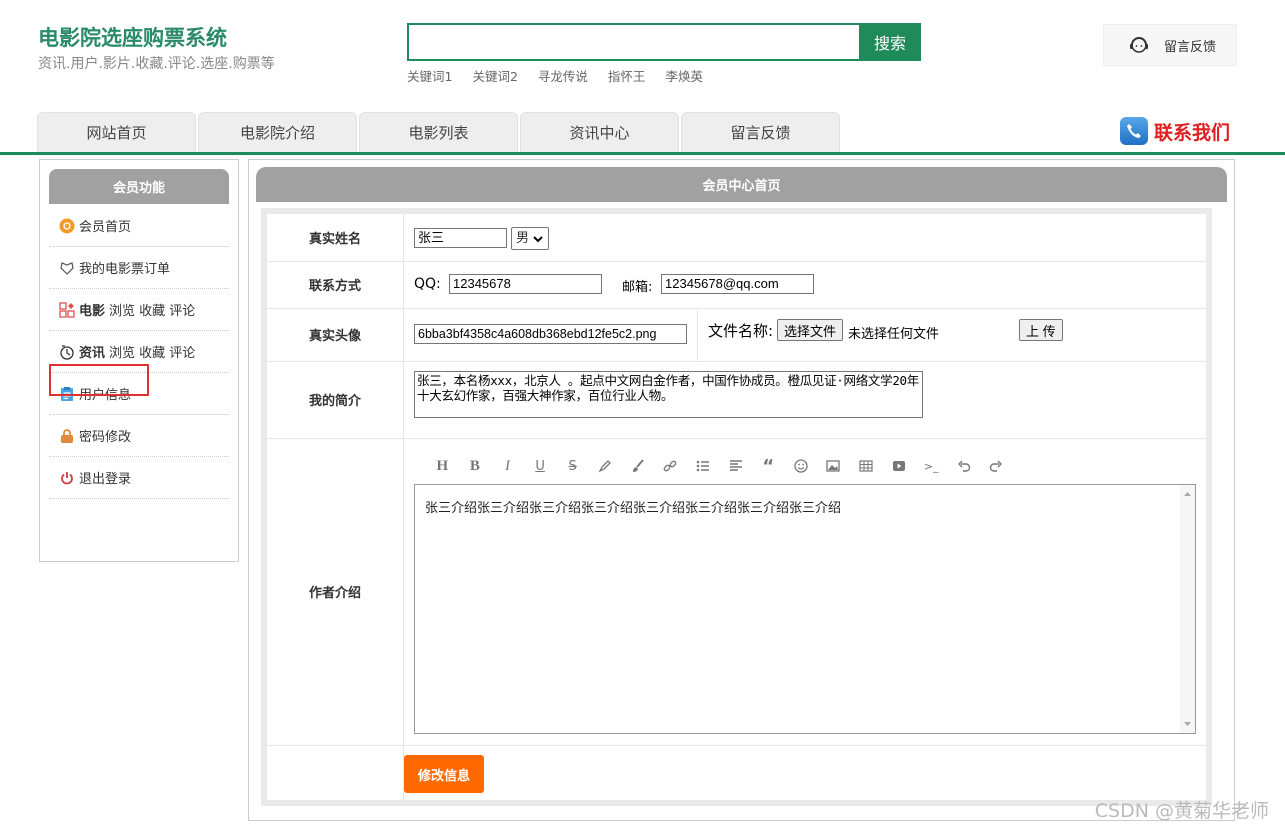 The image size is (1285, 831). I want to click on news-icon, so click(67, 352).